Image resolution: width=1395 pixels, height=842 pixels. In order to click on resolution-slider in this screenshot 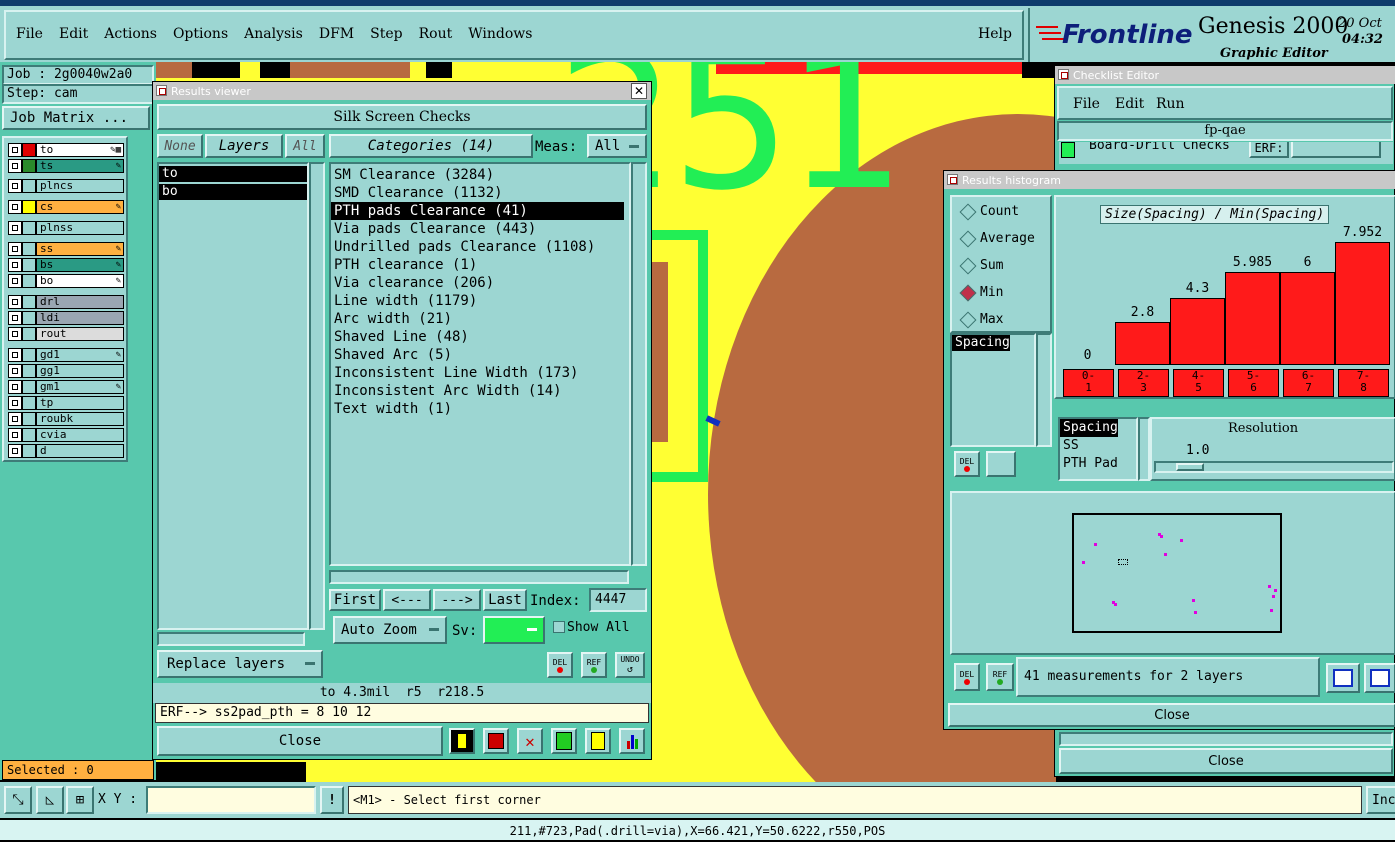, I will do `click(1274, 467)`.